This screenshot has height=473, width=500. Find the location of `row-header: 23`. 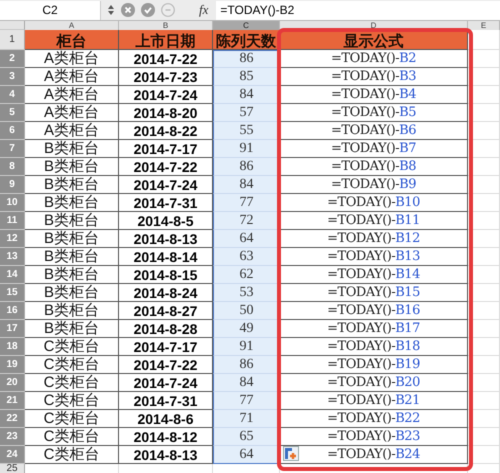

row-header: 23 is located at coordinates (12, 437).